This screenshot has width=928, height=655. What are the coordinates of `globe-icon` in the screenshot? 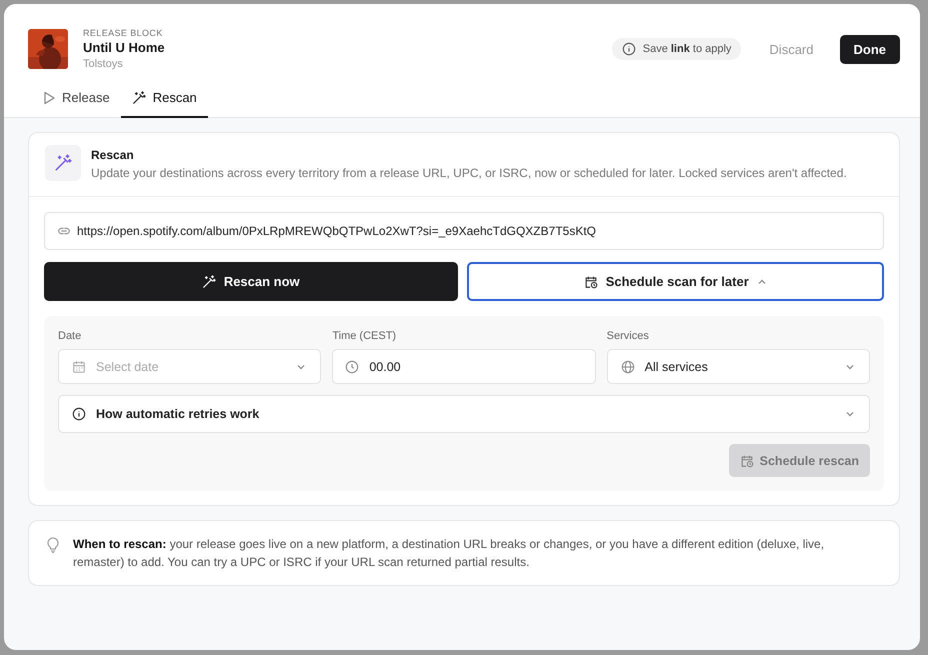 It's located at (627, 367).